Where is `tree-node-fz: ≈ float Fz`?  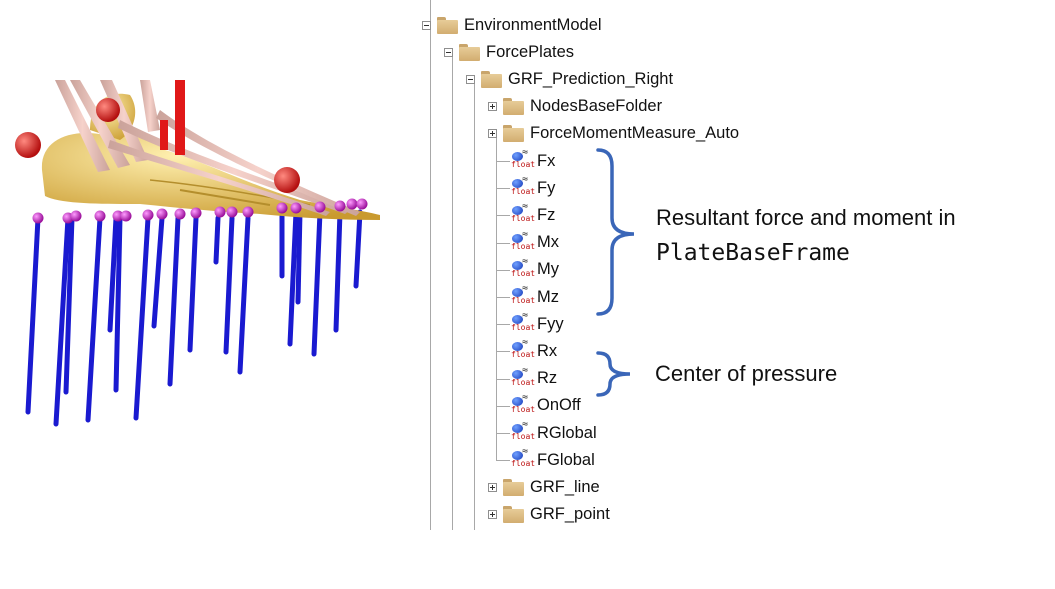
tree-node-fz: ≈ float Fz is located at coordinates (525, 214).